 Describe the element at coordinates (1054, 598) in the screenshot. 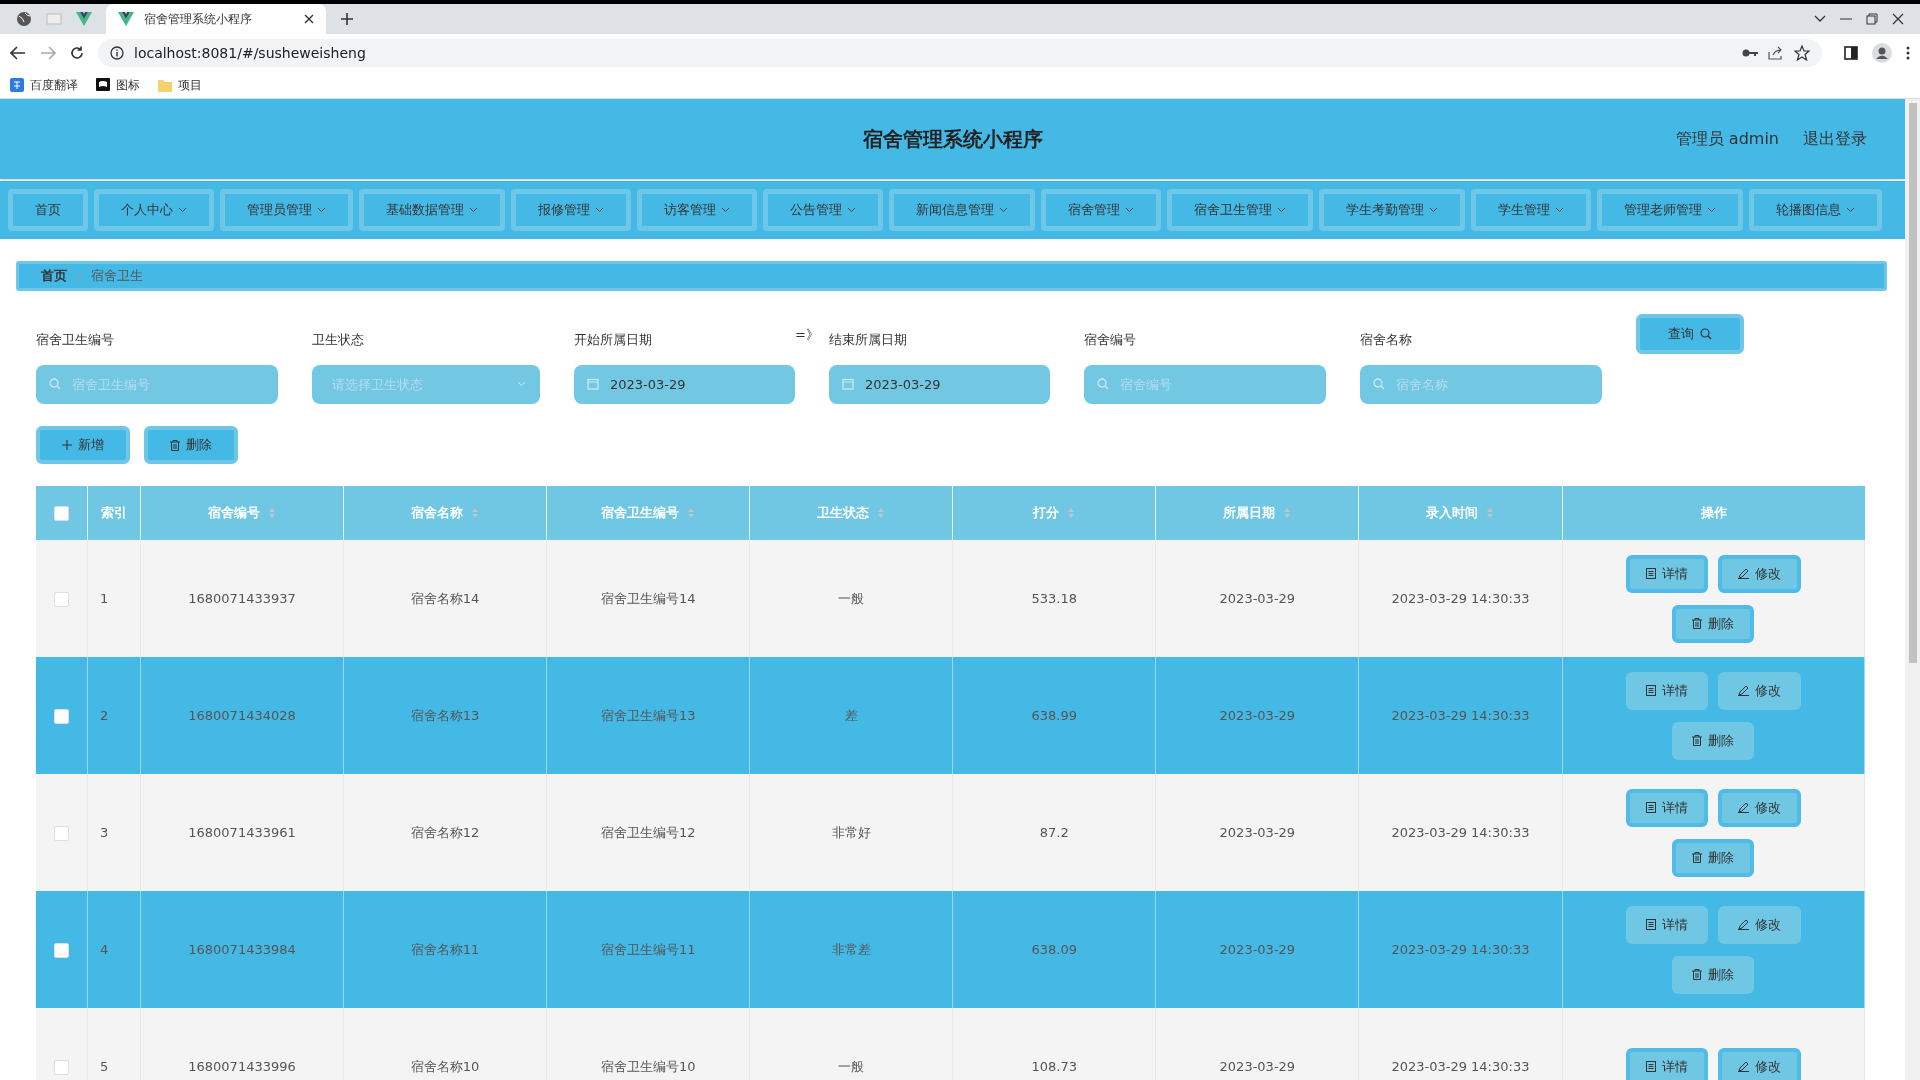

I see `table-cell: 533.18` at that location.